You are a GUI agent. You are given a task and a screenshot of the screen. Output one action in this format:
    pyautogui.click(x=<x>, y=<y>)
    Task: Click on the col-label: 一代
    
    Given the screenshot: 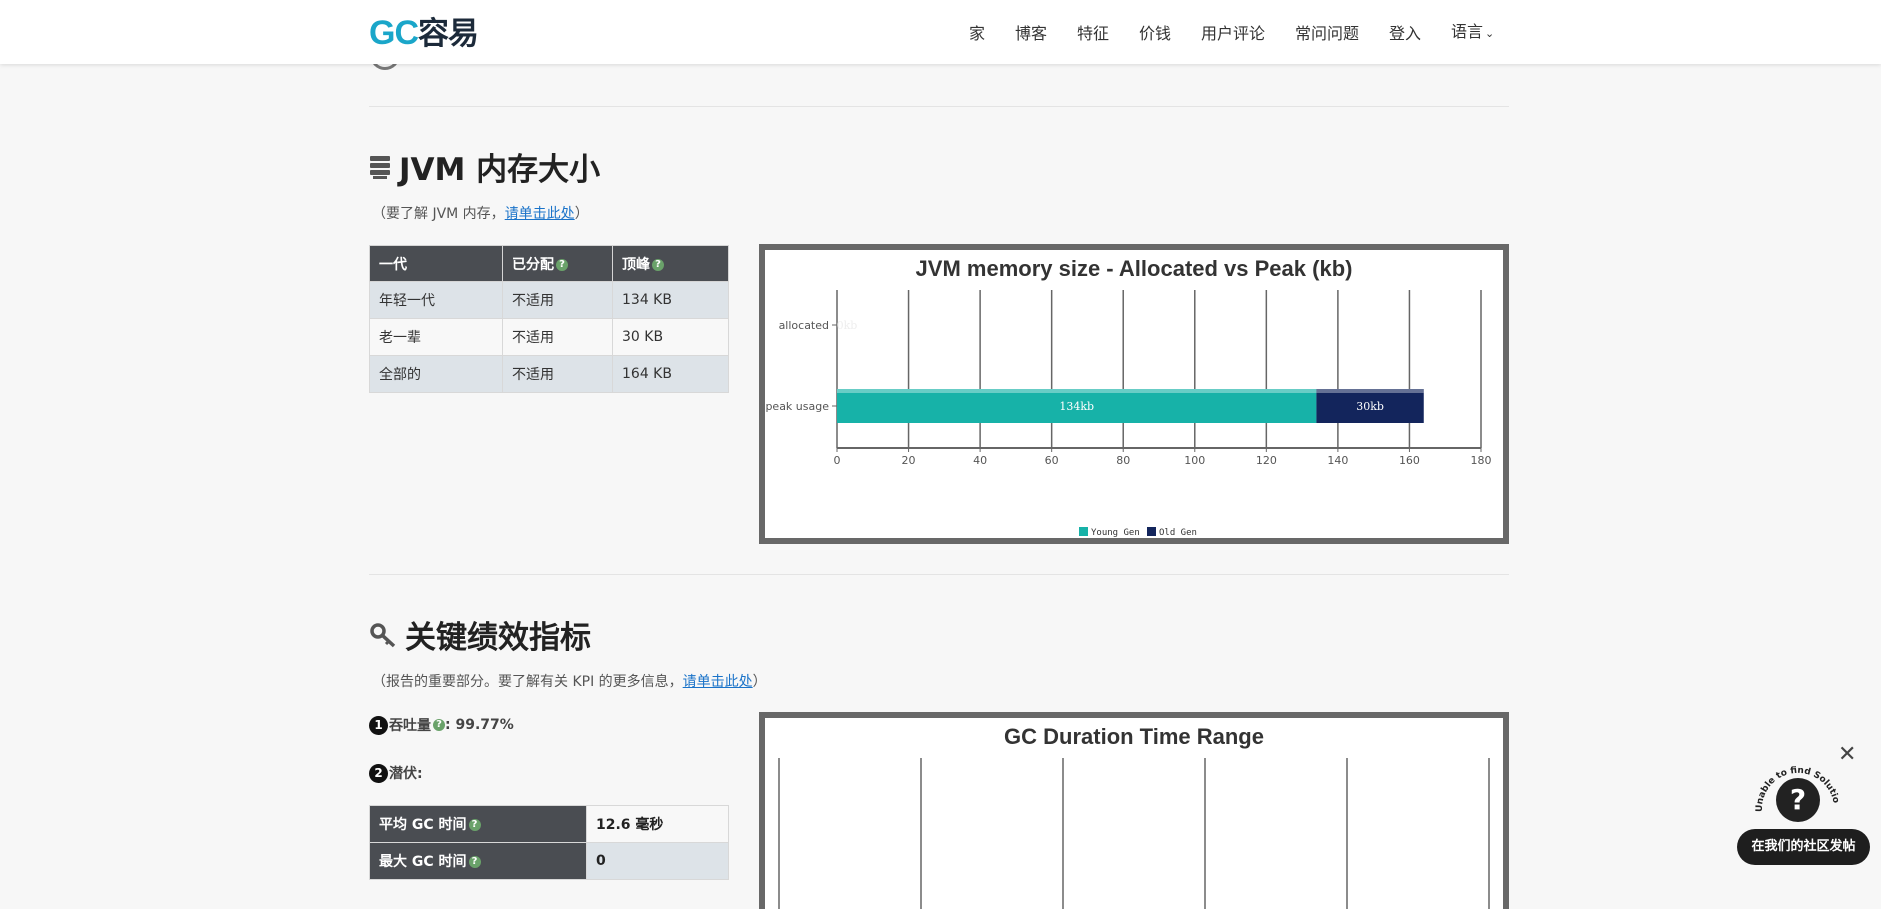 What is the action you would take?
    pyautogui.click(x=393, y=264)
    